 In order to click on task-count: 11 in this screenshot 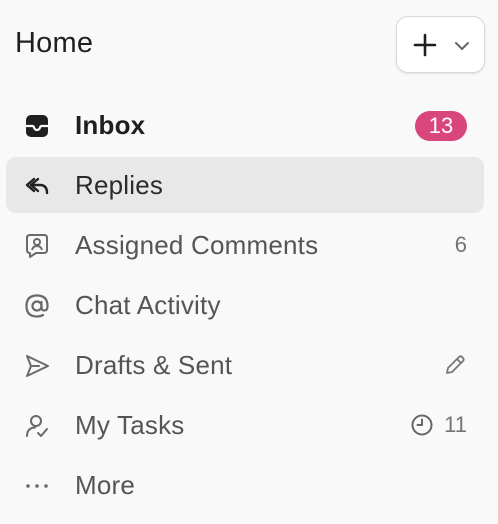, I will do `click(455, 424)`.